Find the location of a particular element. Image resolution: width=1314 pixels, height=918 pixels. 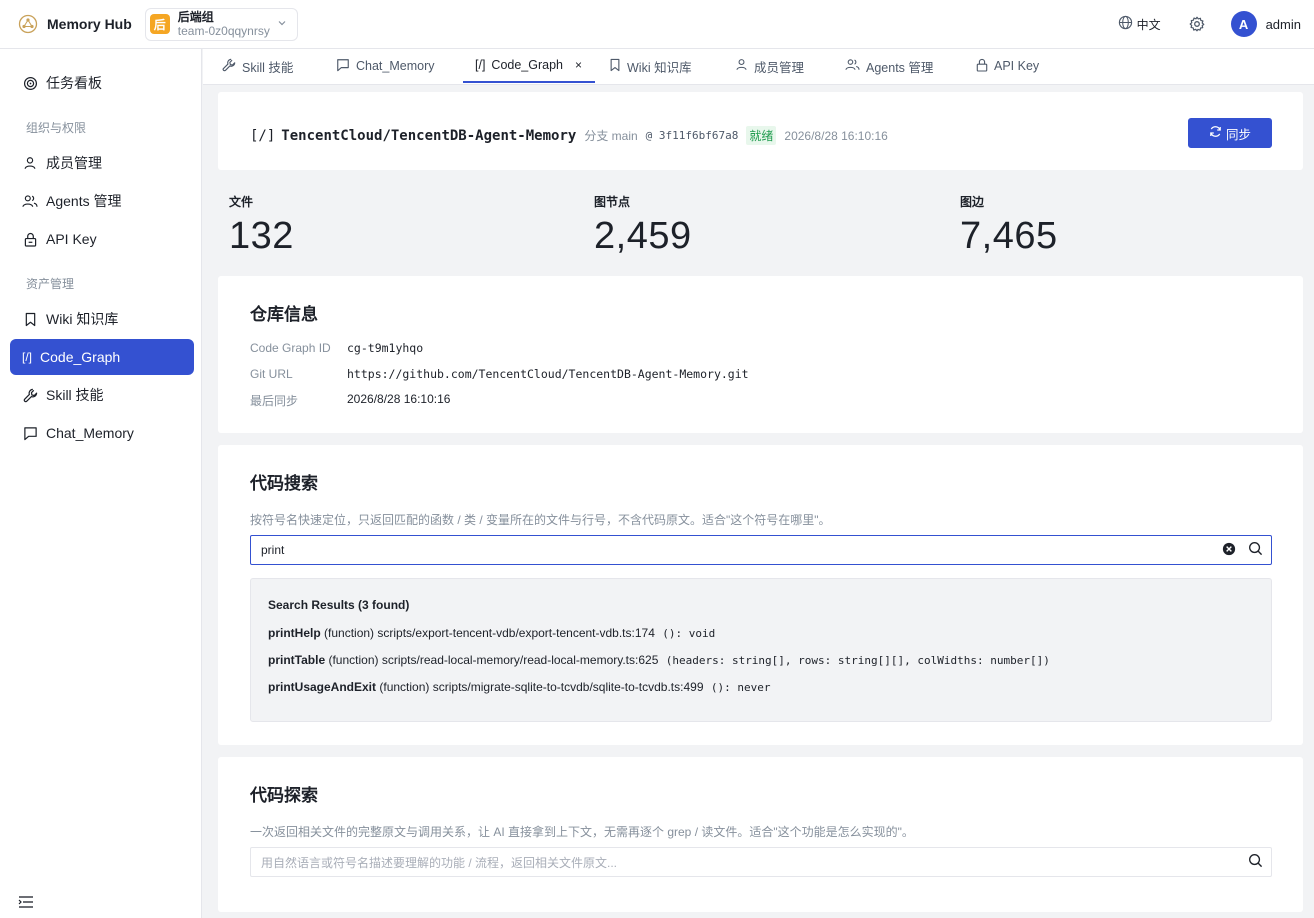

stat-nodes: 图节点 2,459 is located at coordinates (643, 225).